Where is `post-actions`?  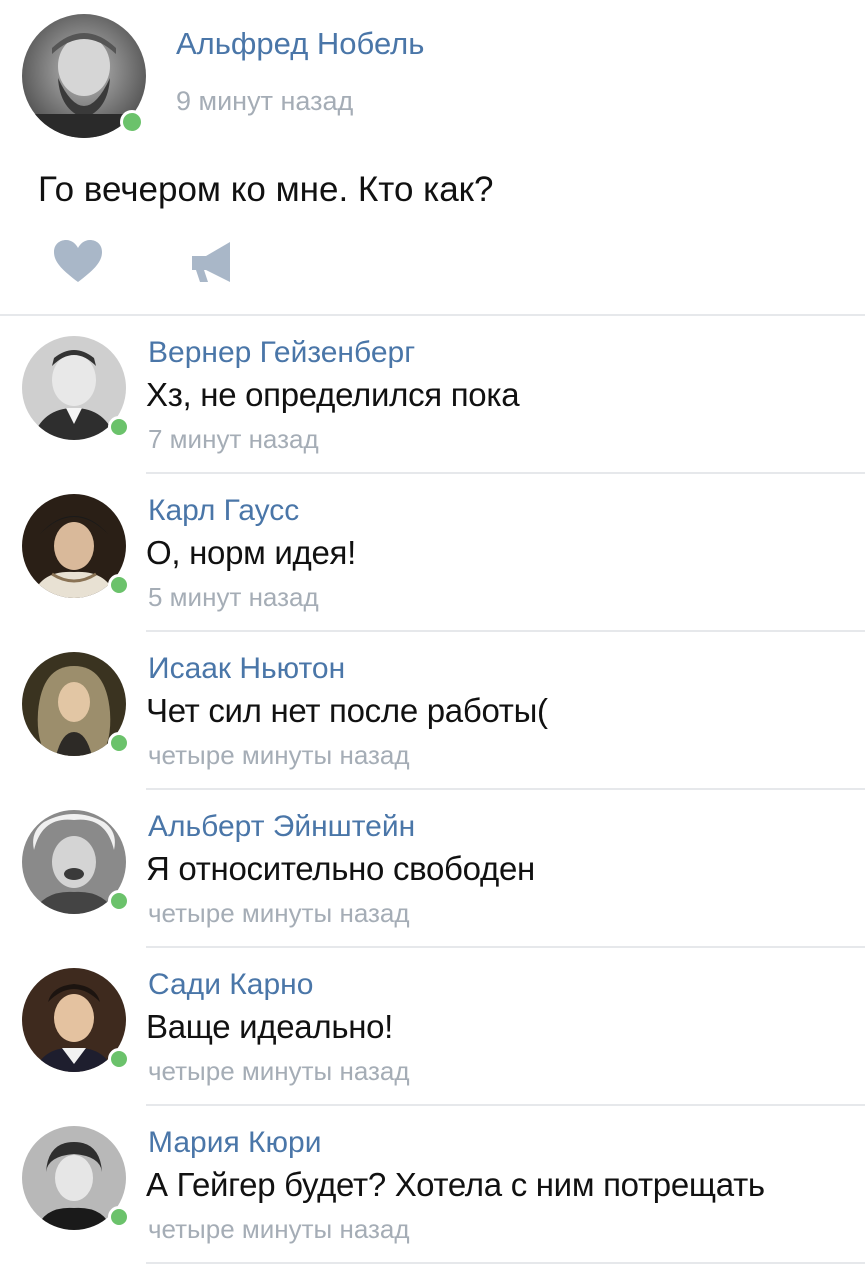
post-actions is located at coordinates (168, 262).